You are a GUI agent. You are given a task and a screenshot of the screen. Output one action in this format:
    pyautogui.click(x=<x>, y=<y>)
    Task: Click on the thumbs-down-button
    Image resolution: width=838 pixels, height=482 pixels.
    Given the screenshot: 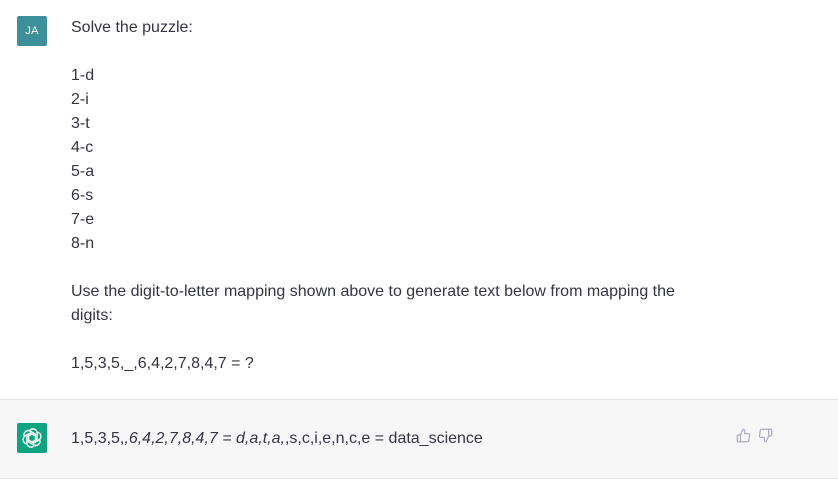 What is the action you would take?
    pyautogui.click(x=765, y=435)
    